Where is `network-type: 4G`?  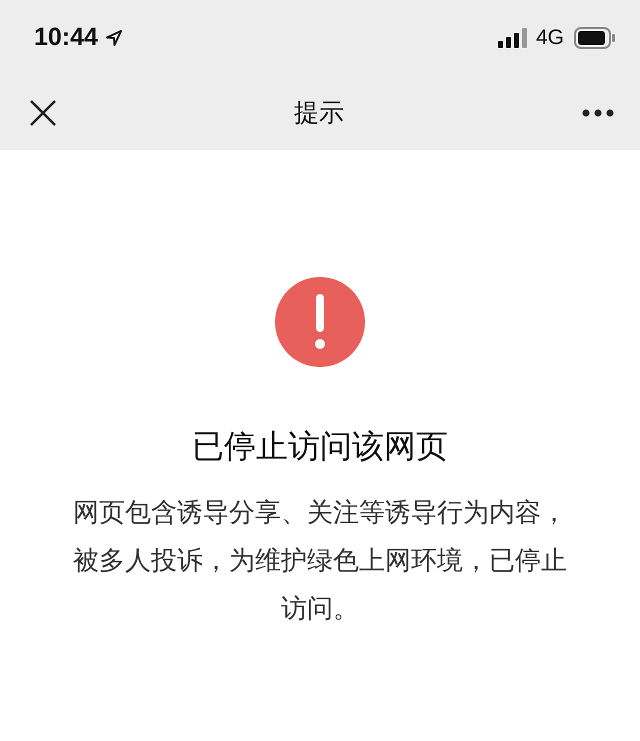 network-type: 4G is located at coordinates (550, 38).